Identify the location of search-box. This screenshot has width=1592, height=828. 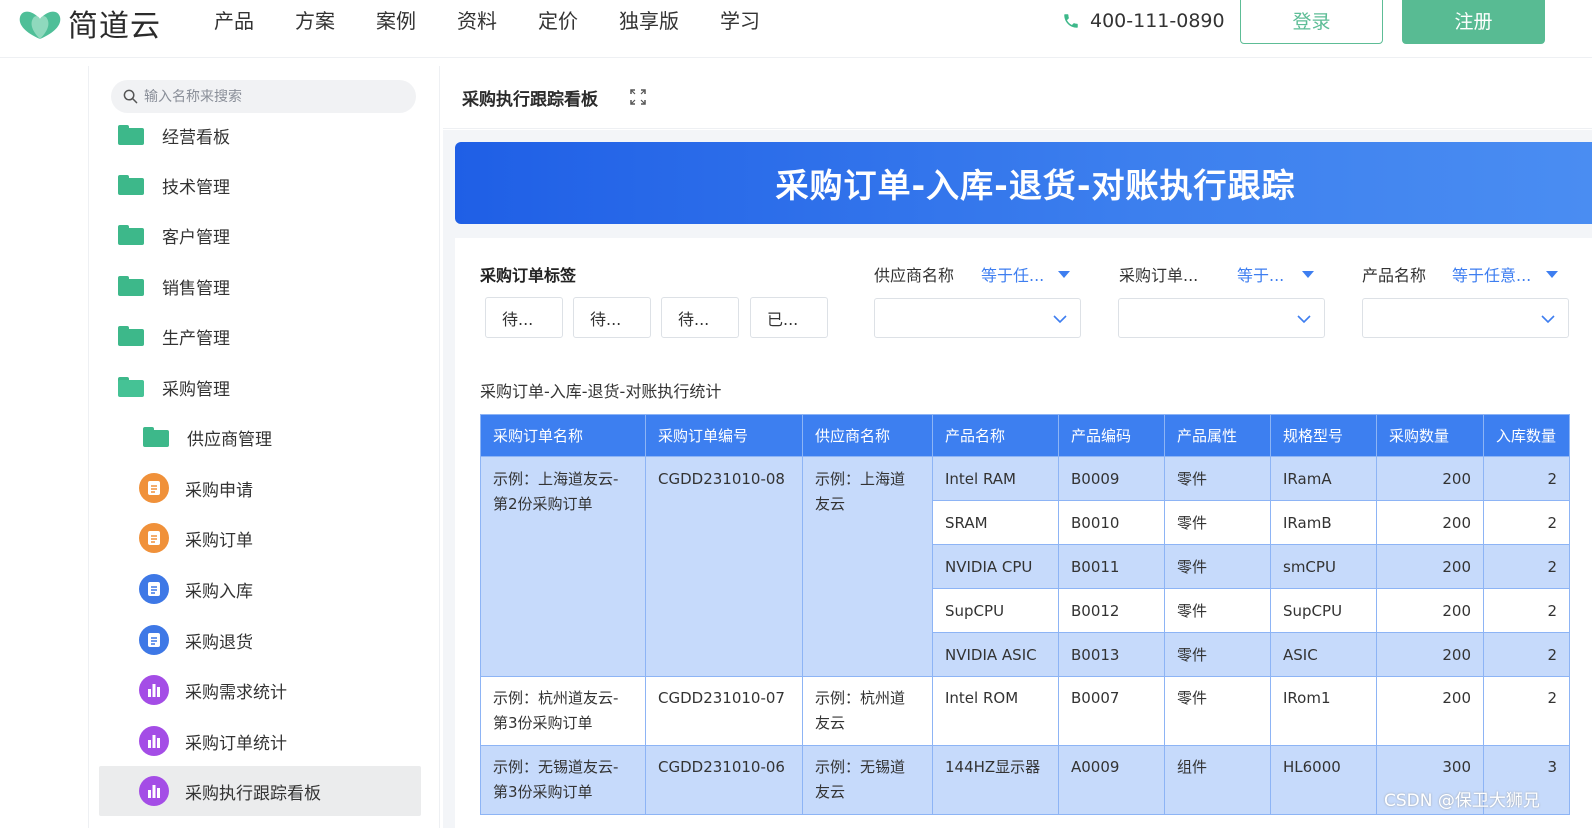
(263, 96).